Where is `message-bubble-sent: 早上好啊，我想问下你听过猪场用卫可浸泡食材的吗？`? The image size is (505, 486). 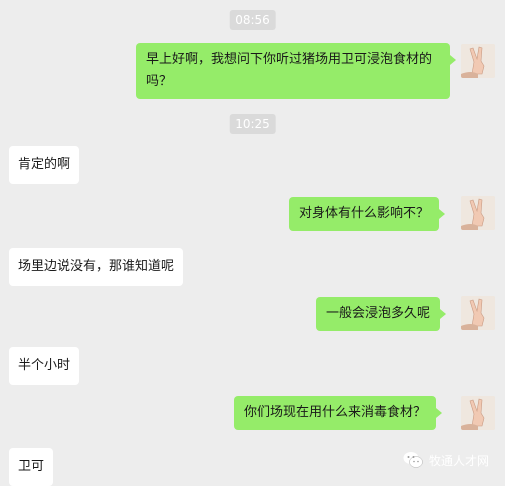 message-bubble-sent: 早上好啊，我想问下你听过猪场用卫可浸泡食材的吗？ is located at coordinates (296, 71).